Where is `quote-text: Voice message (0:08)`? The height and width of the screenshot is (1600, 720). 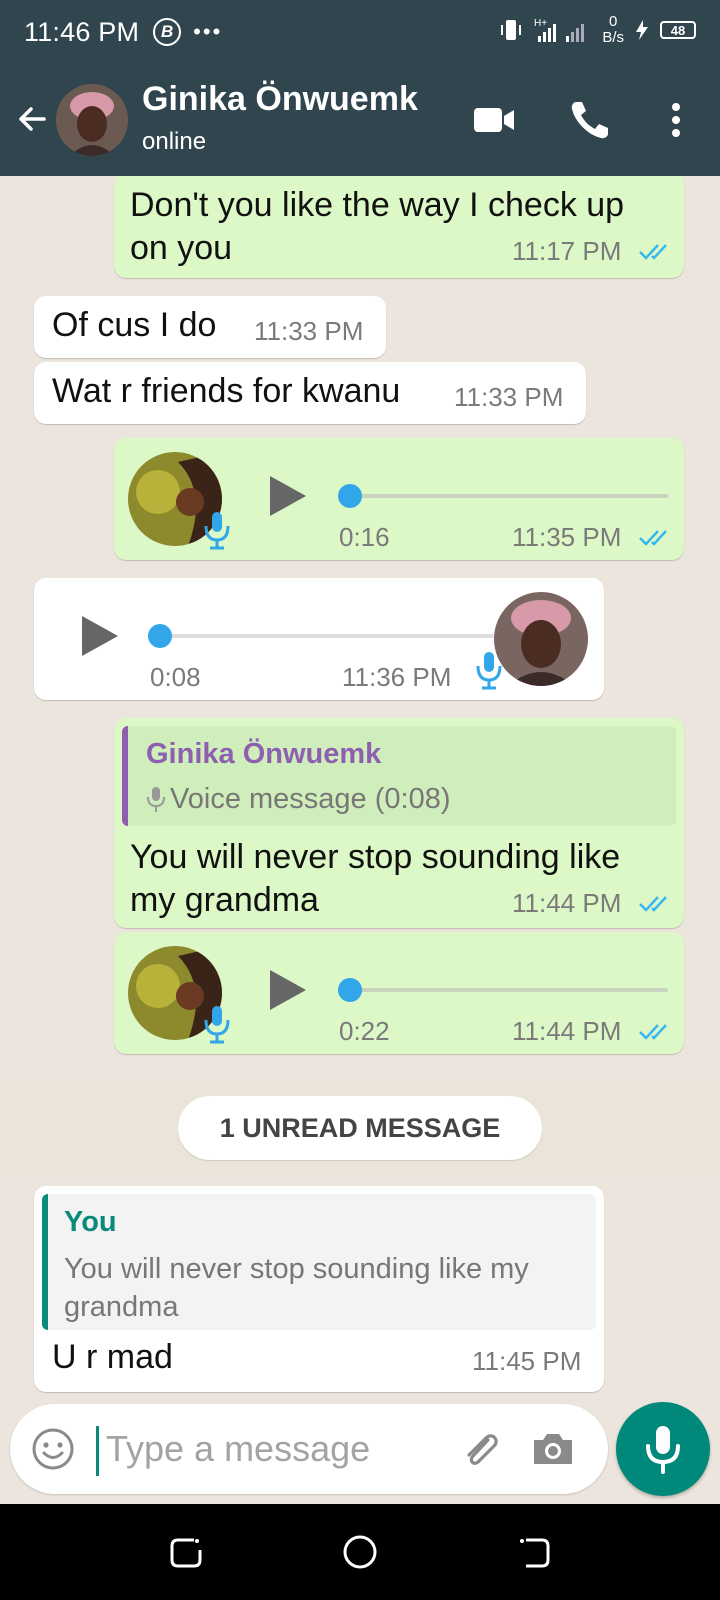
quote-text: Voice message (0:08) is located at coordinates (310, 799).